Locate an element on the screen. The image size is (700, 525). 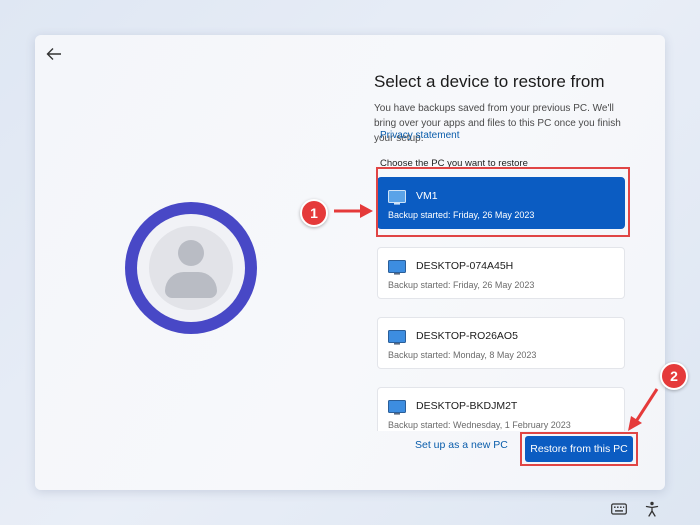
choose-pc-label: Choose the PC you want to restore is located at coordinates (454, 163).